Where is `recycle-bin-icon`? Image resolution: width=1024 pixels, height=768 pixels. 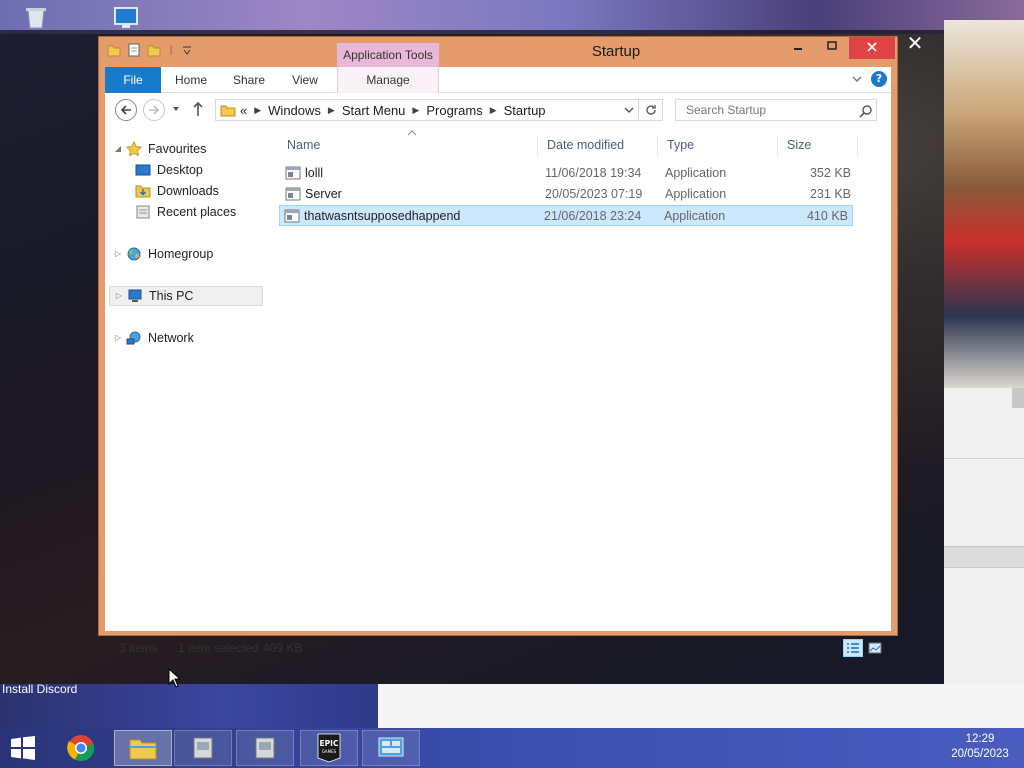 recycle-bin-icon is located at coordinates (36, 18).